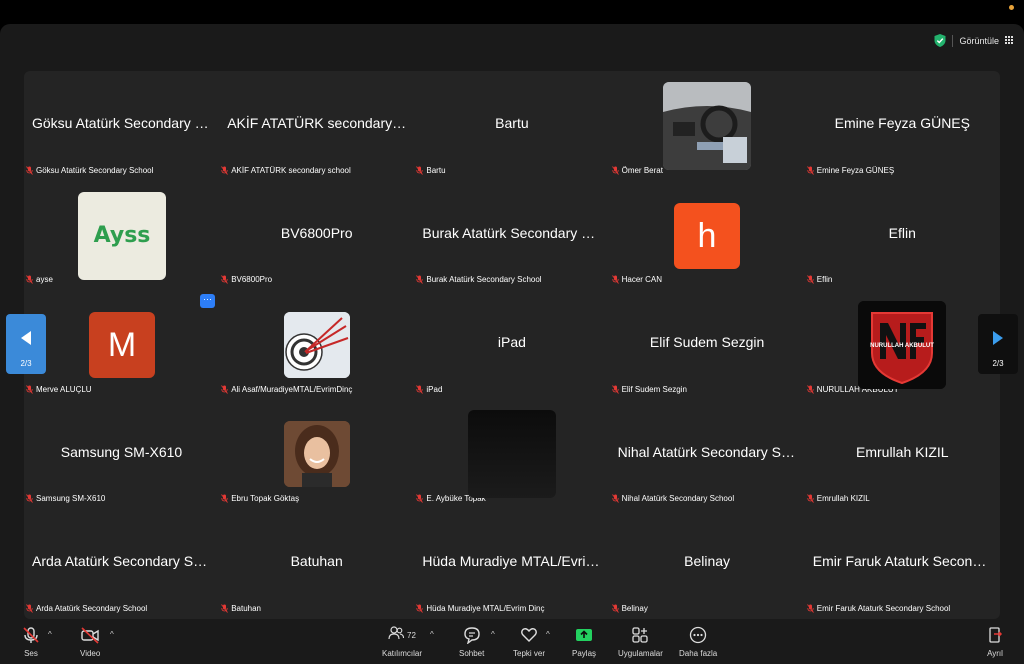 The width and height of the screenshot is (1024, 664). I want to click on participant-name: ayse, so click(44, 280).